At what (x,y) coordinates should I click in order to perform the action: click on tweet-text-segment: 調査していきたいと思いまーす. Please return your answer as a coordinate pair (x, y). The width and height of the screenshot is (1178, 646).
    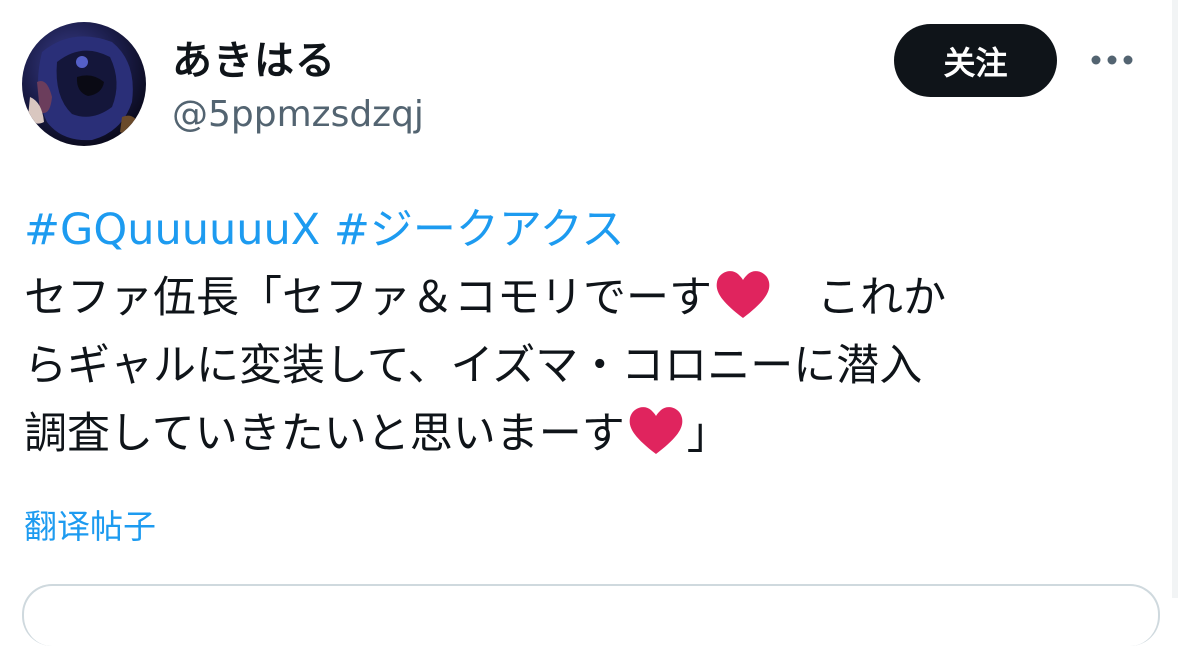
    Looking at the image, I should click on (324, 434).